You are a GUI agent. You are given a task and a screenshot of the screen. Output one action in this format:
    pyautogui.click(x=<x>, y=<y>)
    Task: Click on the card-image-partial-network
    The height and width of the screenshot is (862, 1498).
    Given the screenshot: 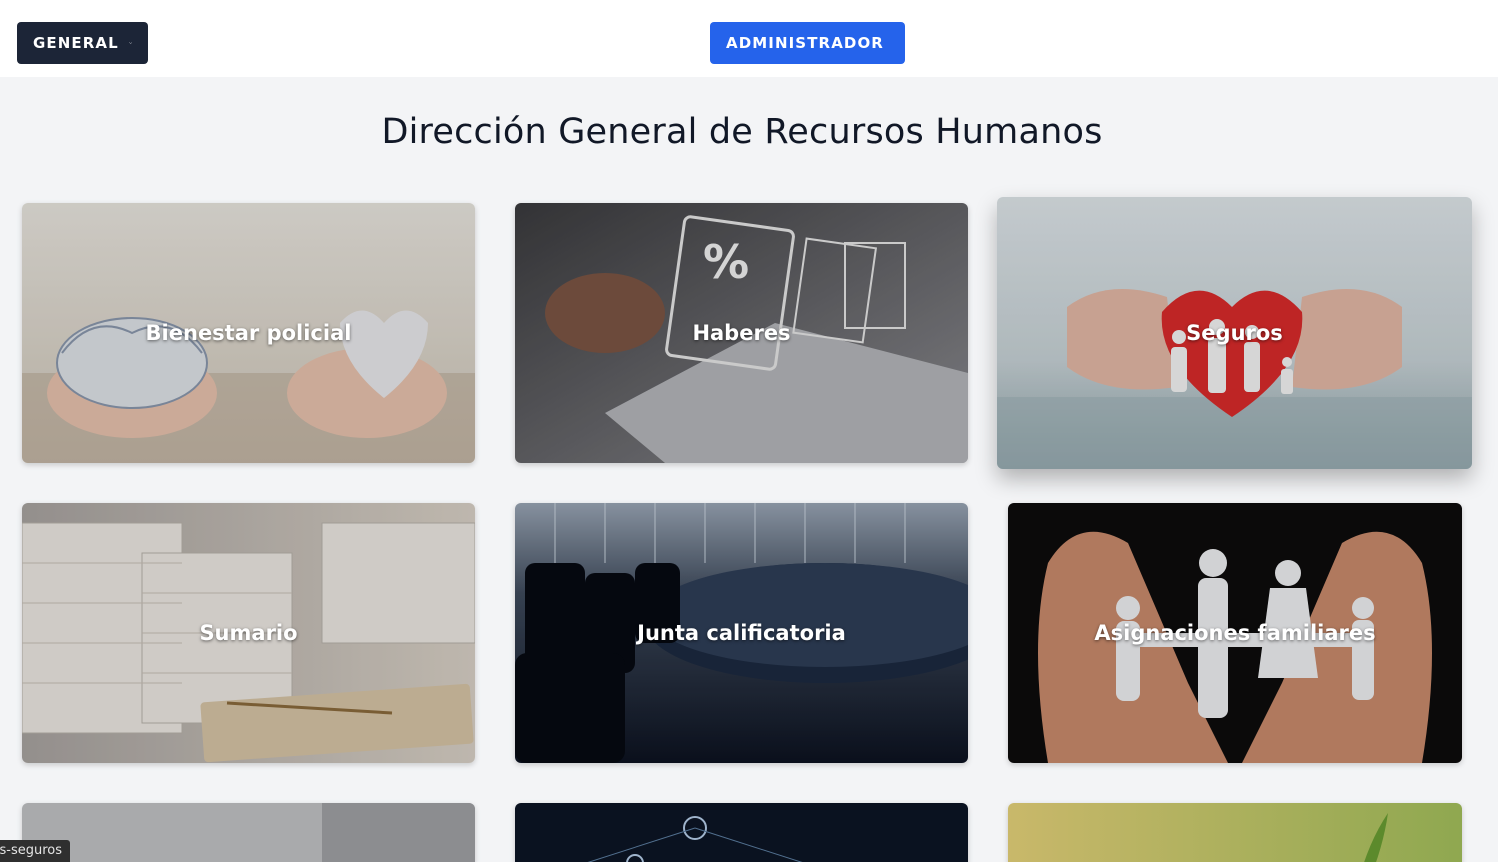 What is the action you would take?
    pyautogui.click(x=741, y=832)
    